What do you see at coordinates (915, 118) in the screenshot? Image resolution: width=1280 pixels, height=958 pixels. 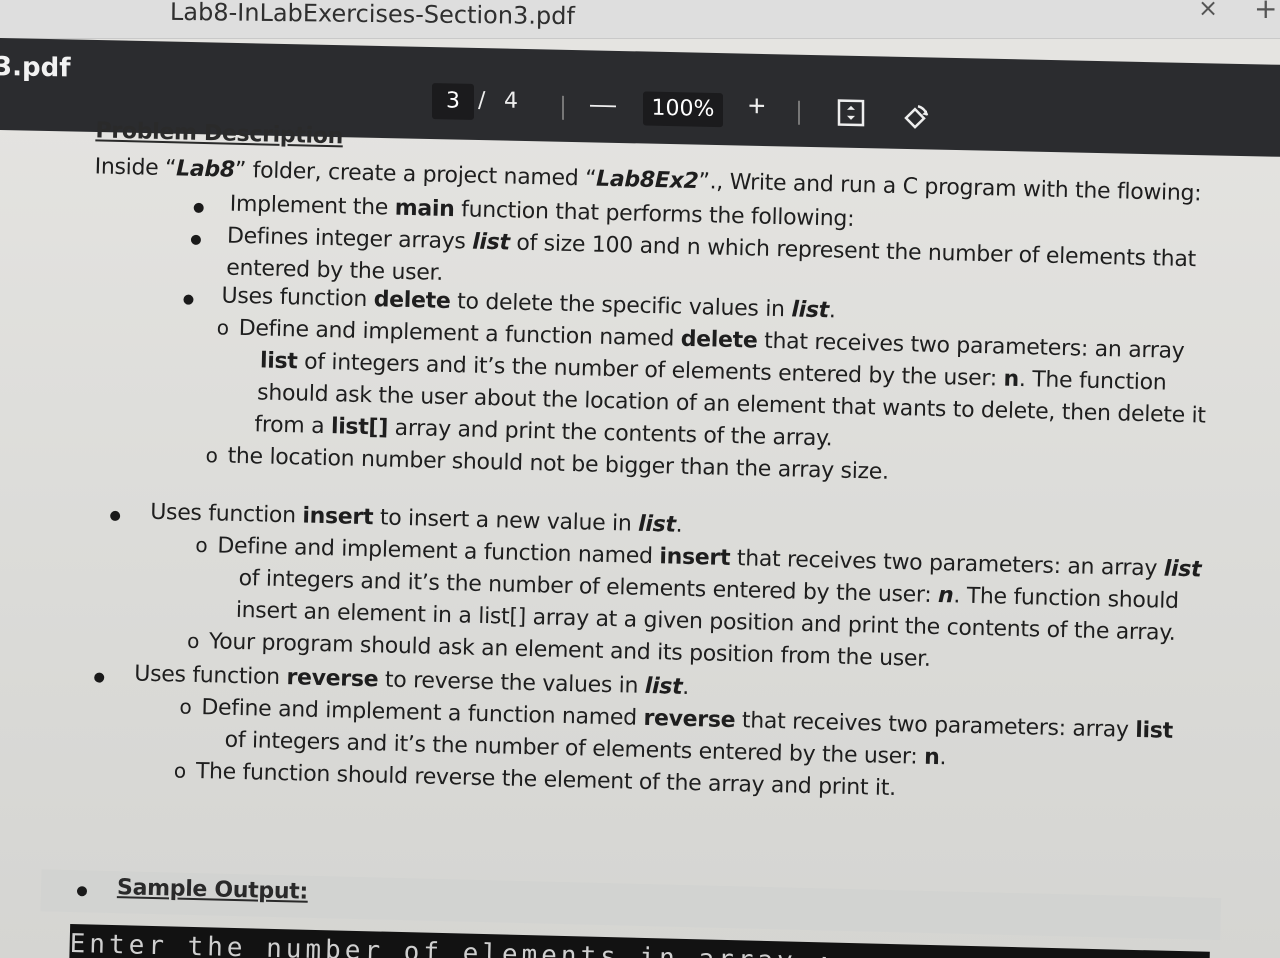 I see `rotate-icon` at bounding box center [915, 118].